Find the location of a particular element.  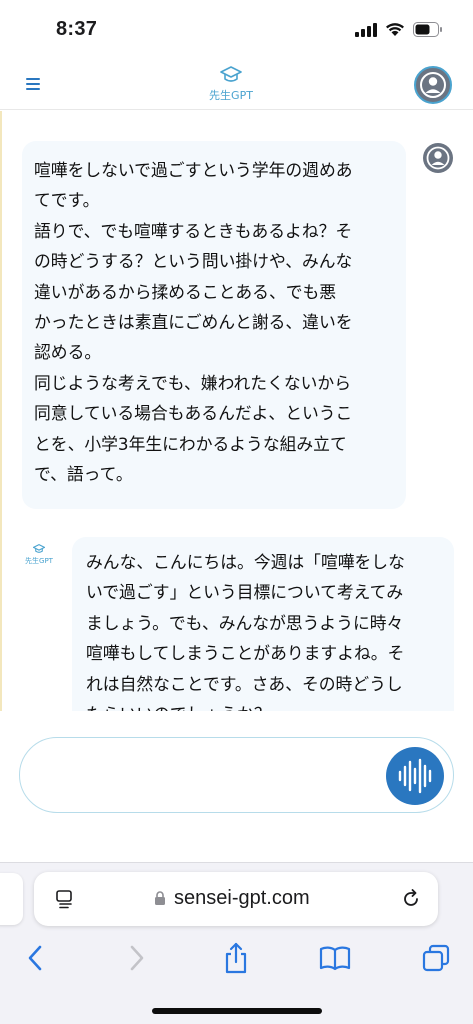

assistant-message-line: みんな、こんにちは。今週は「喧嘩をしな is located at coordinates (245, 562).